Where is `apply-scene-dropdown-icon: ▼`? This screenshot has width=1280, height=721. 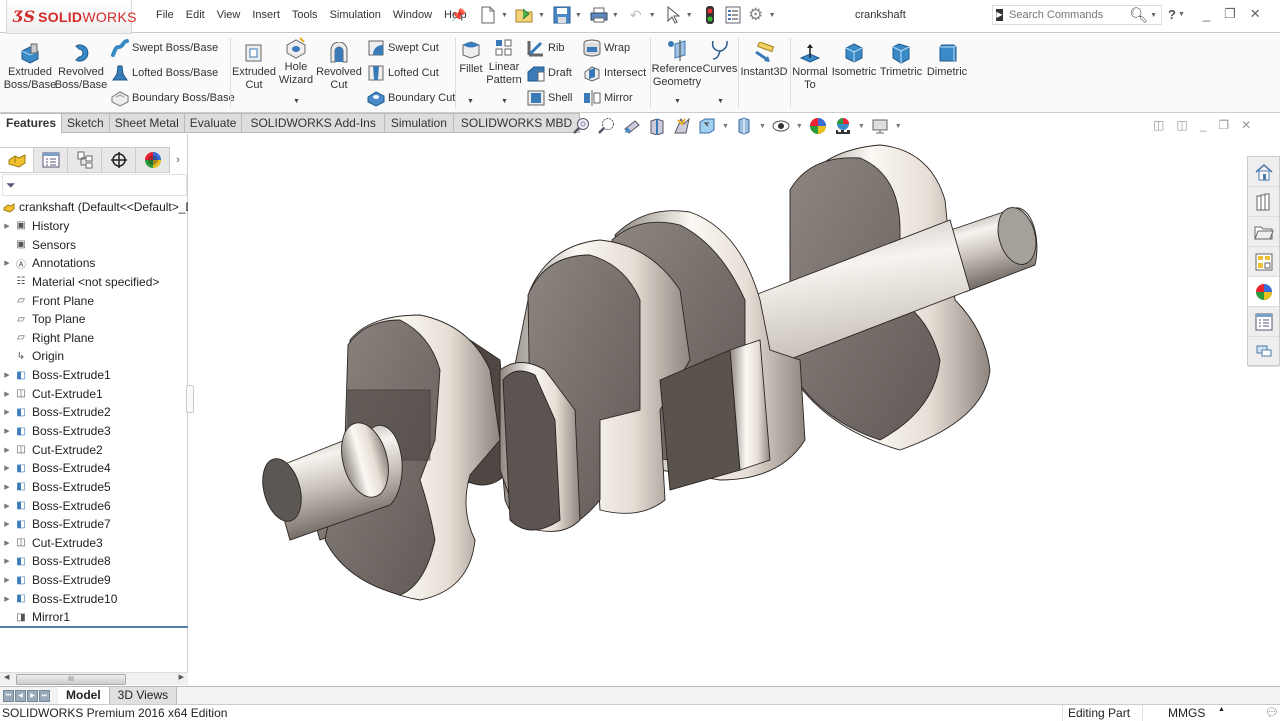
apply-scene-dropdown-icon: ▼ is located at coordinates (861, 126).